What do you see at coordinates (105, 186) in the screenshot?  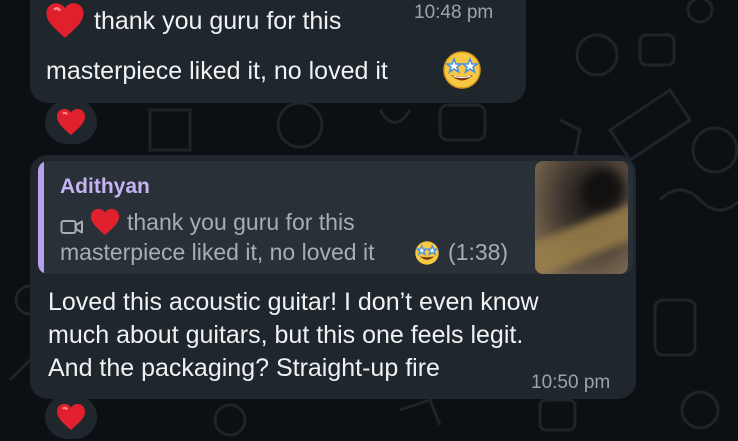 I see `reply-author: Adithyan` at bounding box center [105, 186].